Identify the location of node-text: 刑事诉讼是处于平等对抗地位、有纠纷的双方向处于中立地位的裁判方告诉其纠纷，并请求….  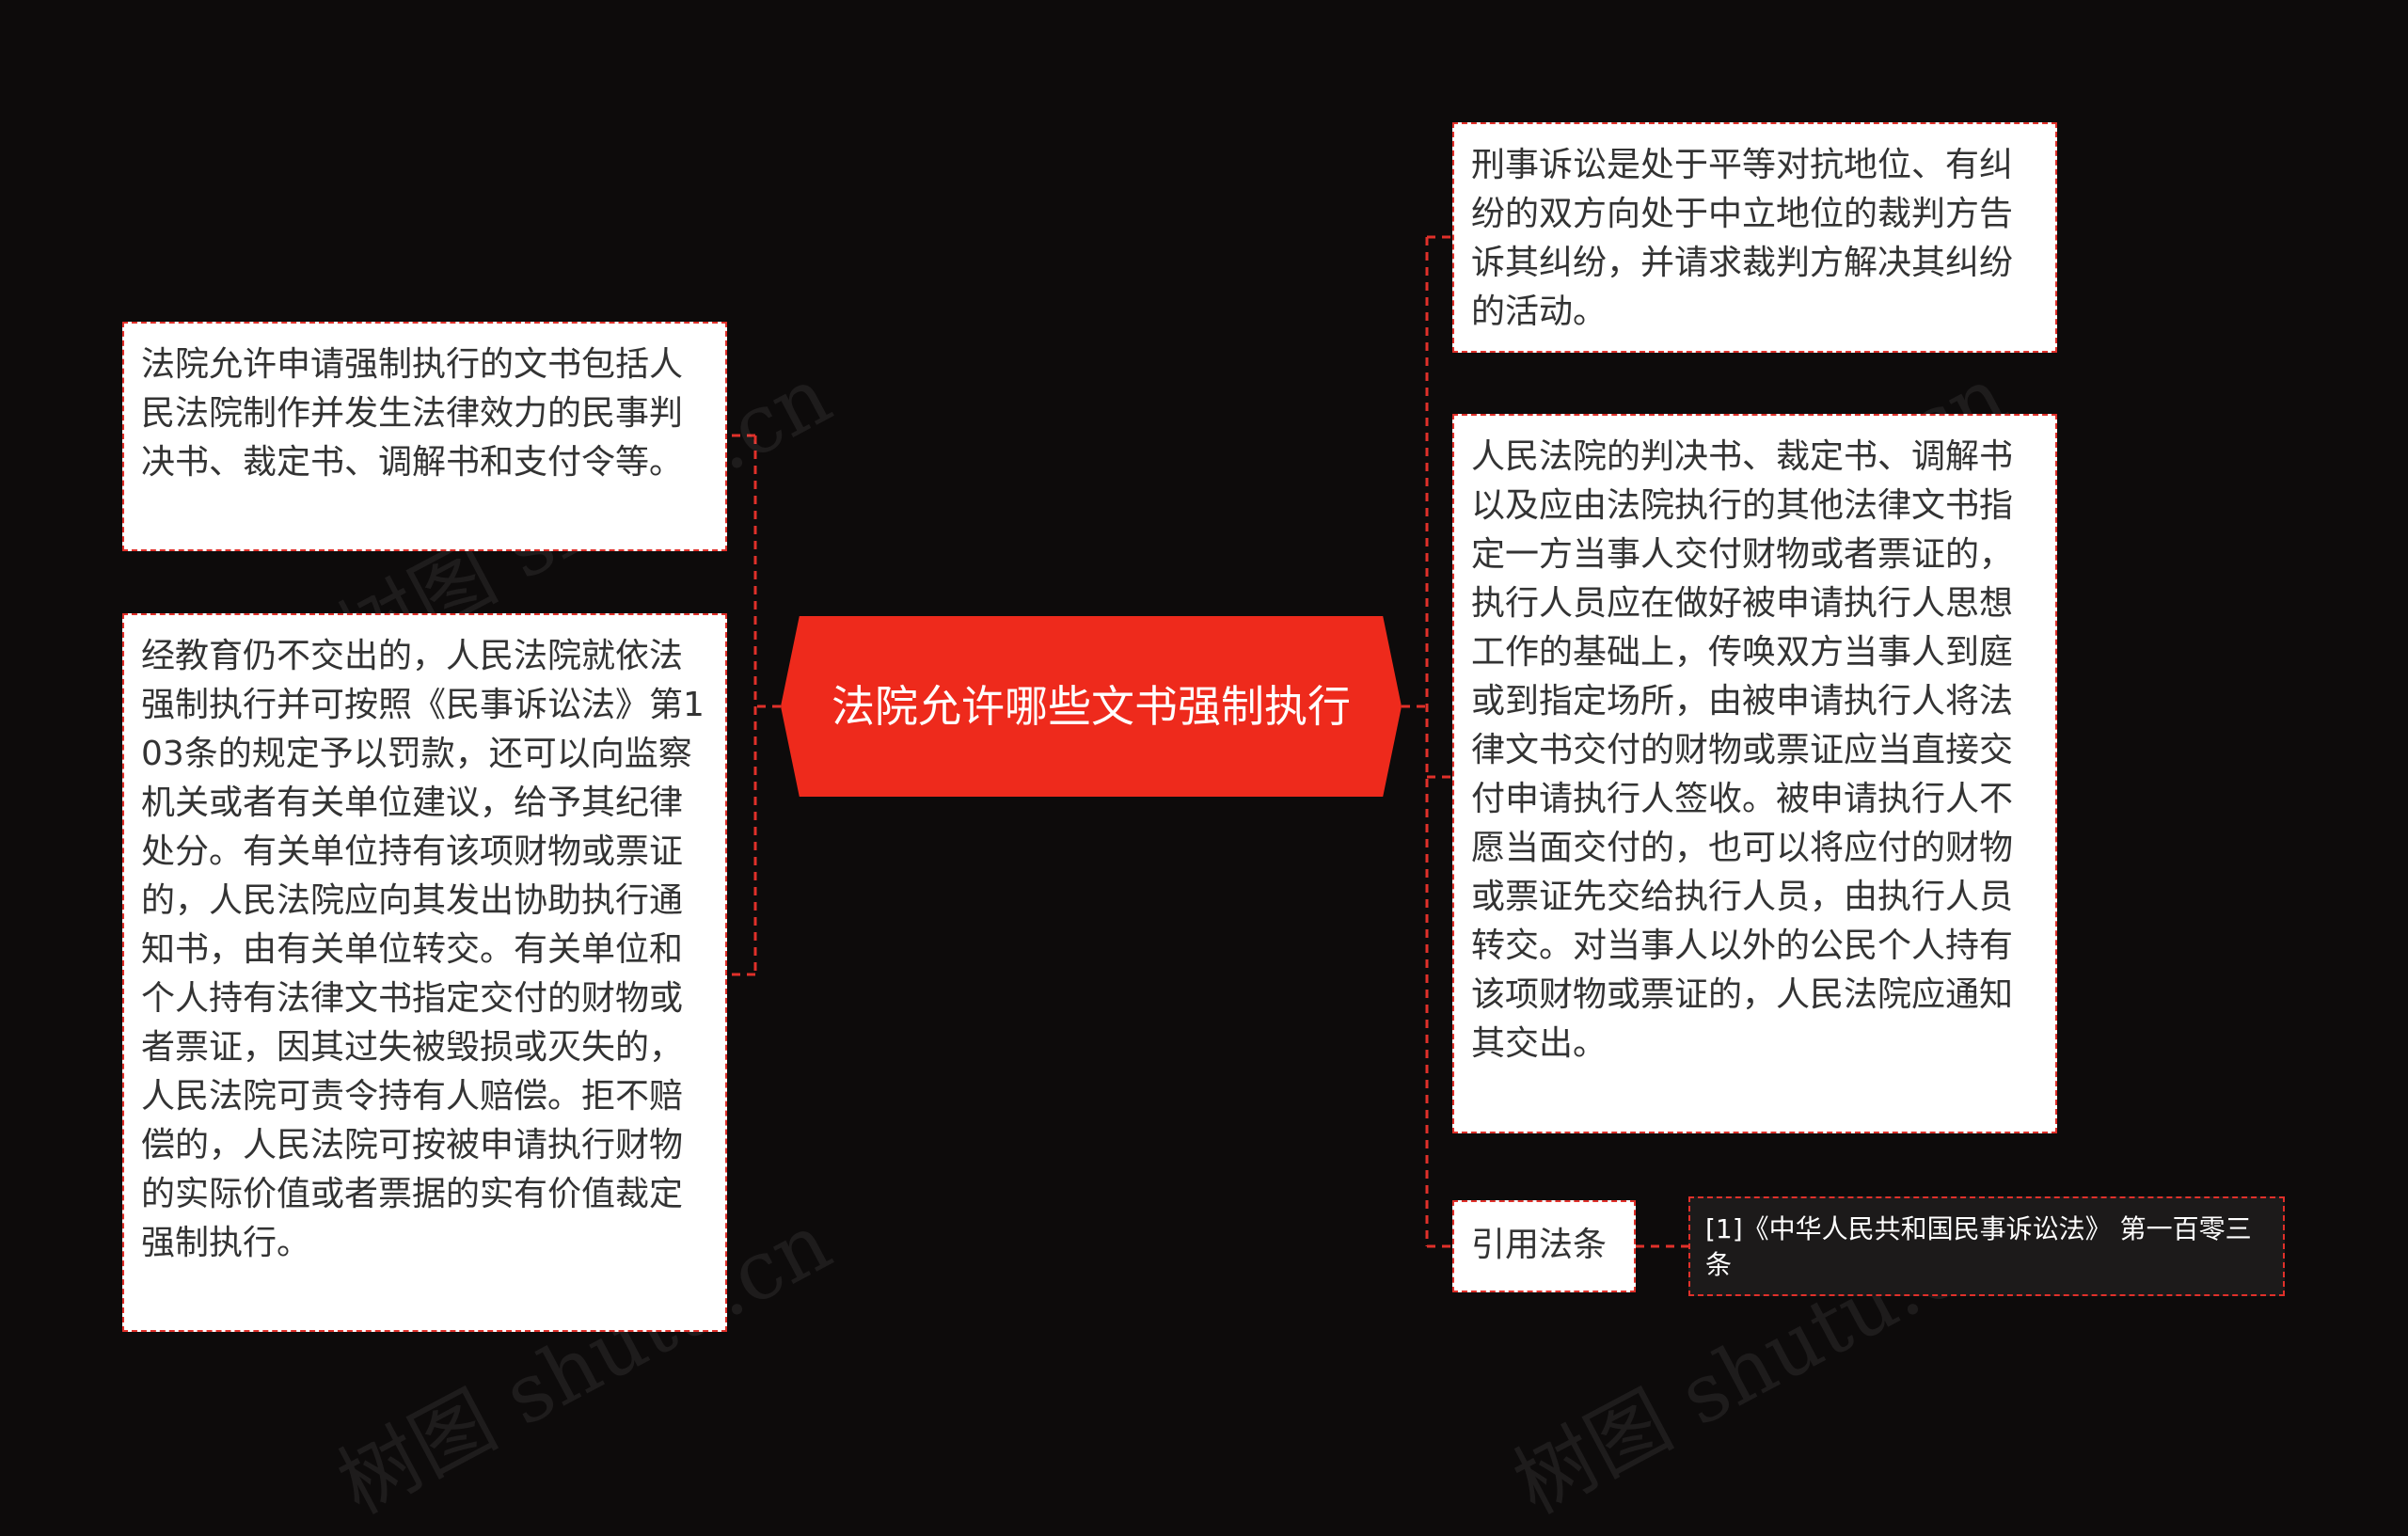
(1743, 239).